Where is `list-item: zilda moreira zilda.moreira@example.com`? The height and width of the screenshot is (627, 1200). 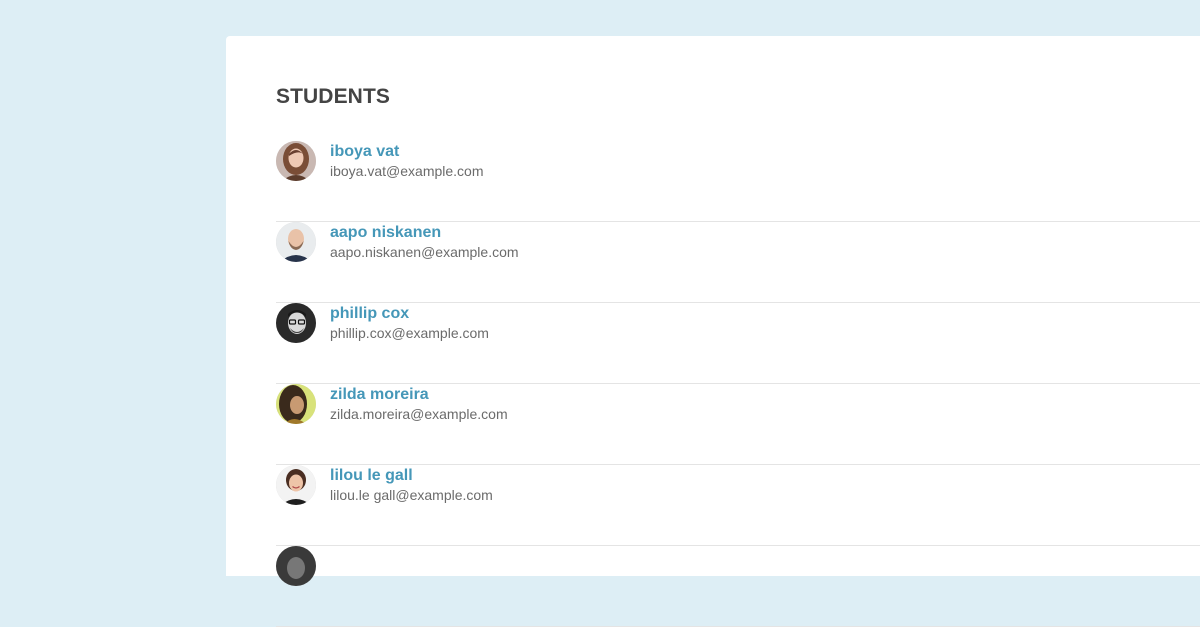
list-item: zilda moreira zilda.moreira@example.com is located at coordinates (738, 424).